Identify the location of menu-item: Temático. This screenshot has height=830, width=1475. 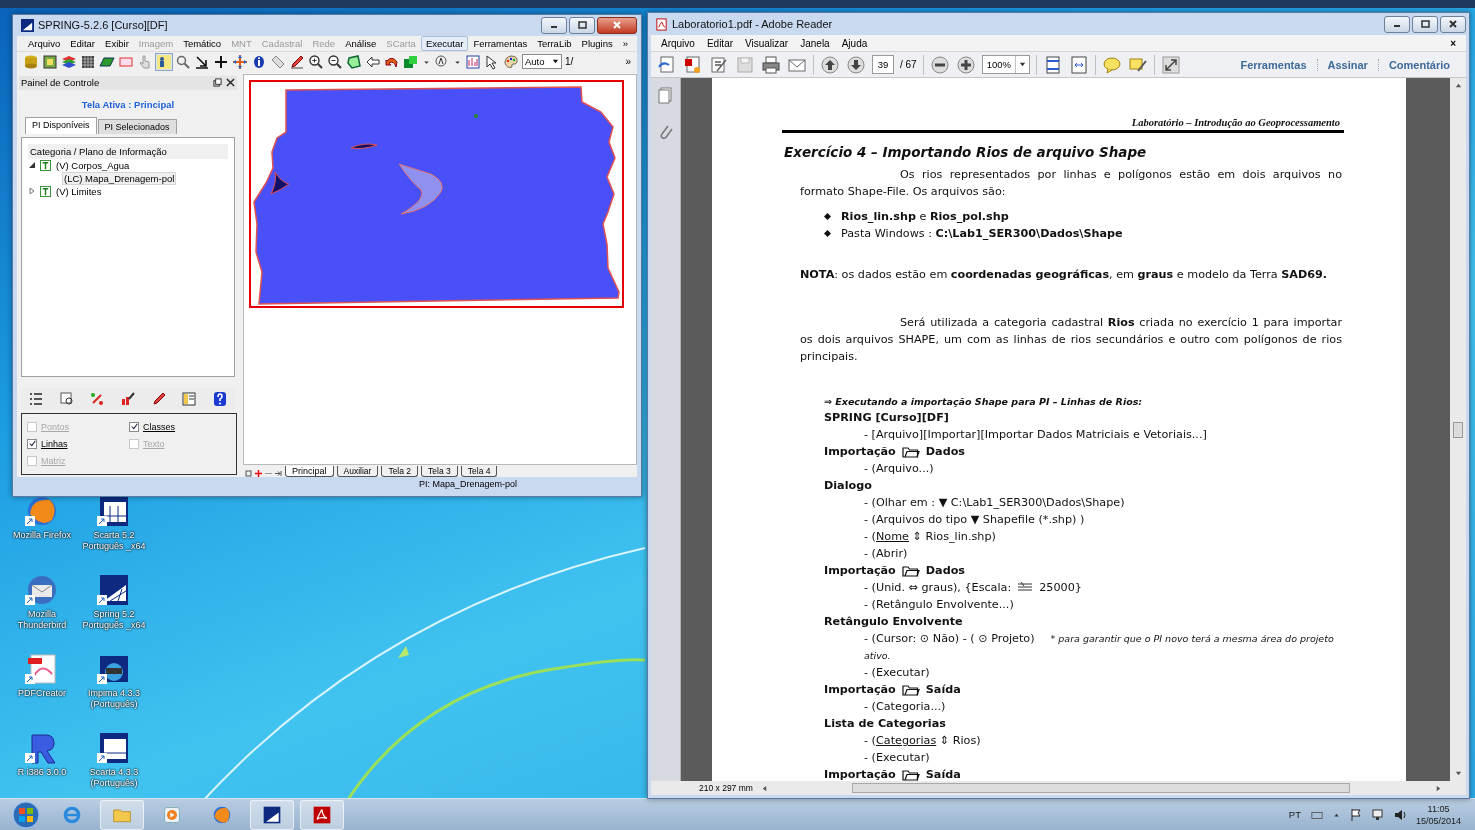
(202, 43).